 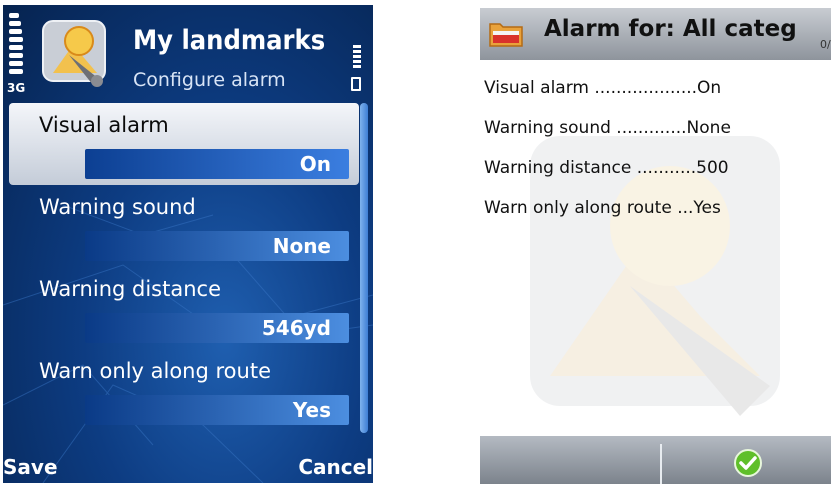 I want to click on setting-value: None, so click(x=217, y=246).